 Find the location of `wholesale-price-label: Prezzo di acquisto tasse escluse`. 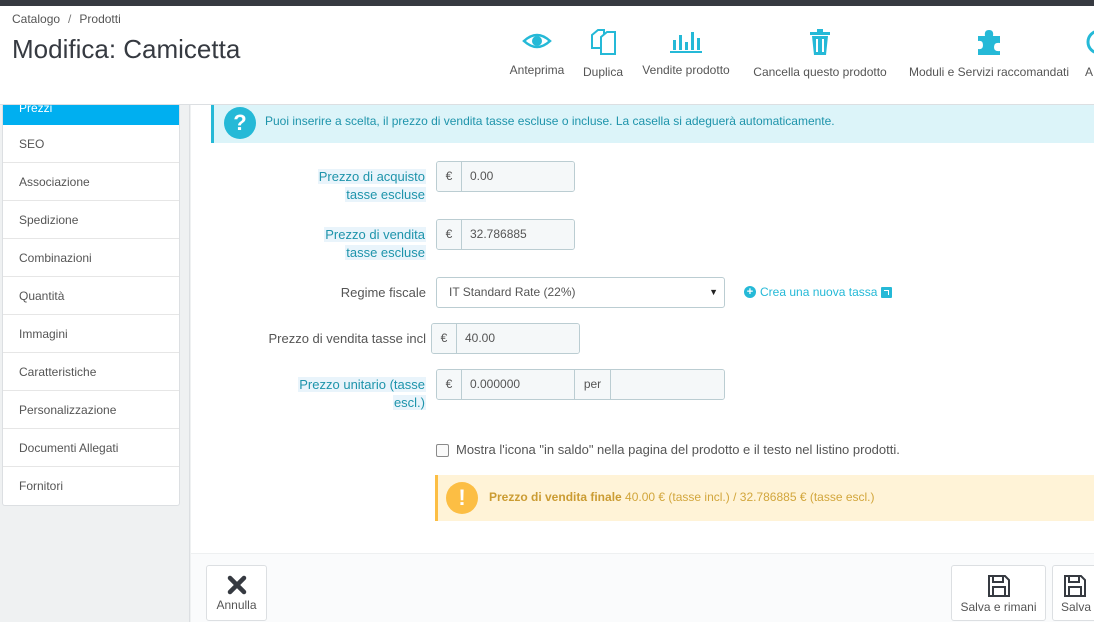

wholesale-price-label: Prezzo di acquisto tasse escluse is located at coordinates (358, 186).